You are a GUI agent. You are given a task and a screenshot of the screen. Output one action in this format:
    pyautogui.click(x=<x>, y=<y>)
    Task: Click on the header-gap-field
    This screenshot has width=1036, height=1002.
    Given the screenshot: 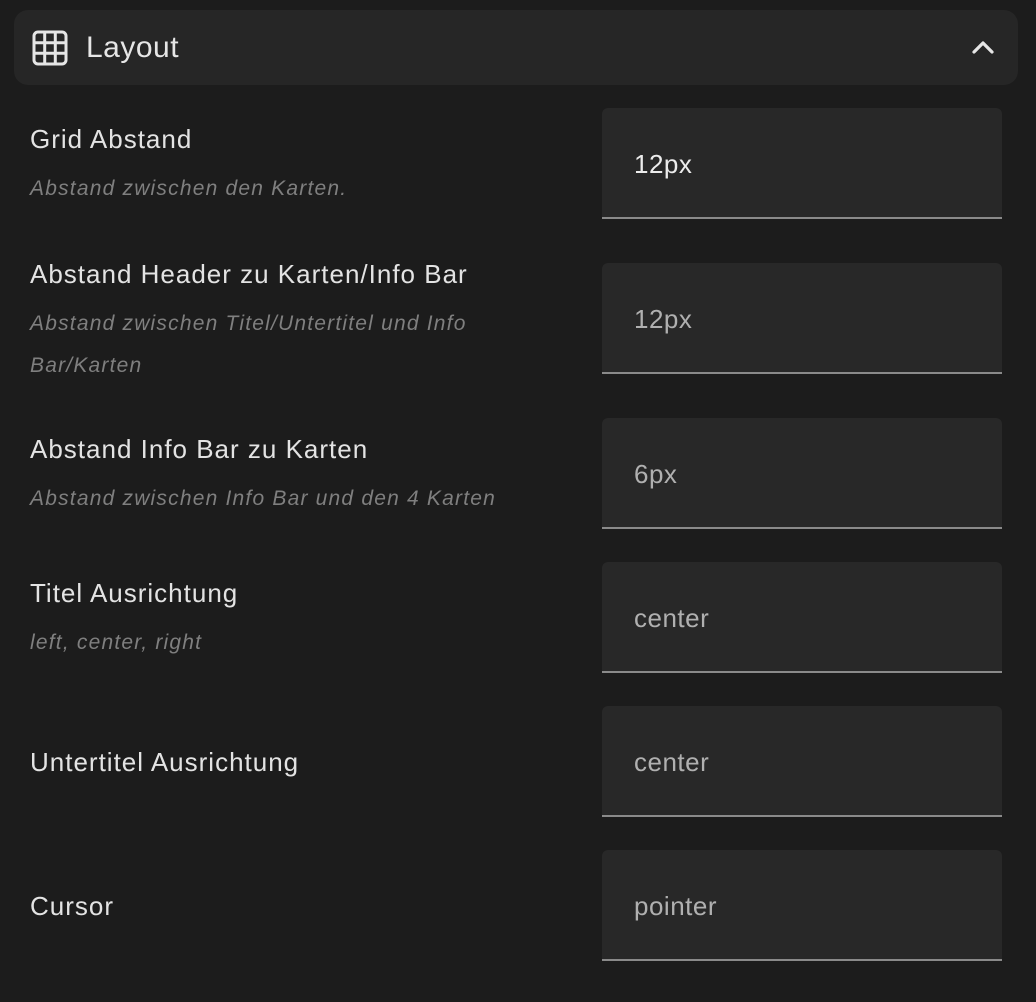 What is the action you would take?
    pyautogui.click(x=802, y=318)
    